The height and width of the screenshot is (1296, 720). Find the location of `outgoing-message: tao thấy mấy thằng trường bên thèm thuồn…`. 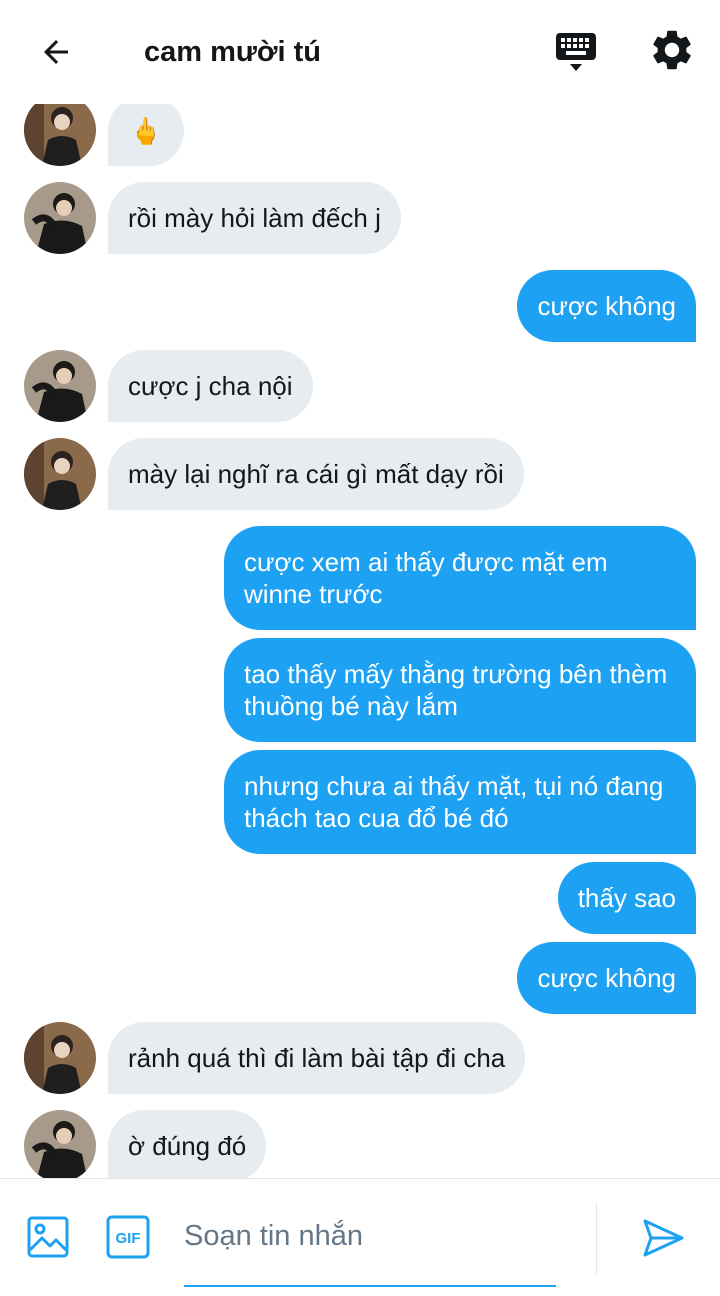

outgoing-message: tao thấy mấy thằng trường bên thèm thuồn… is located at coordinates (460, 690).